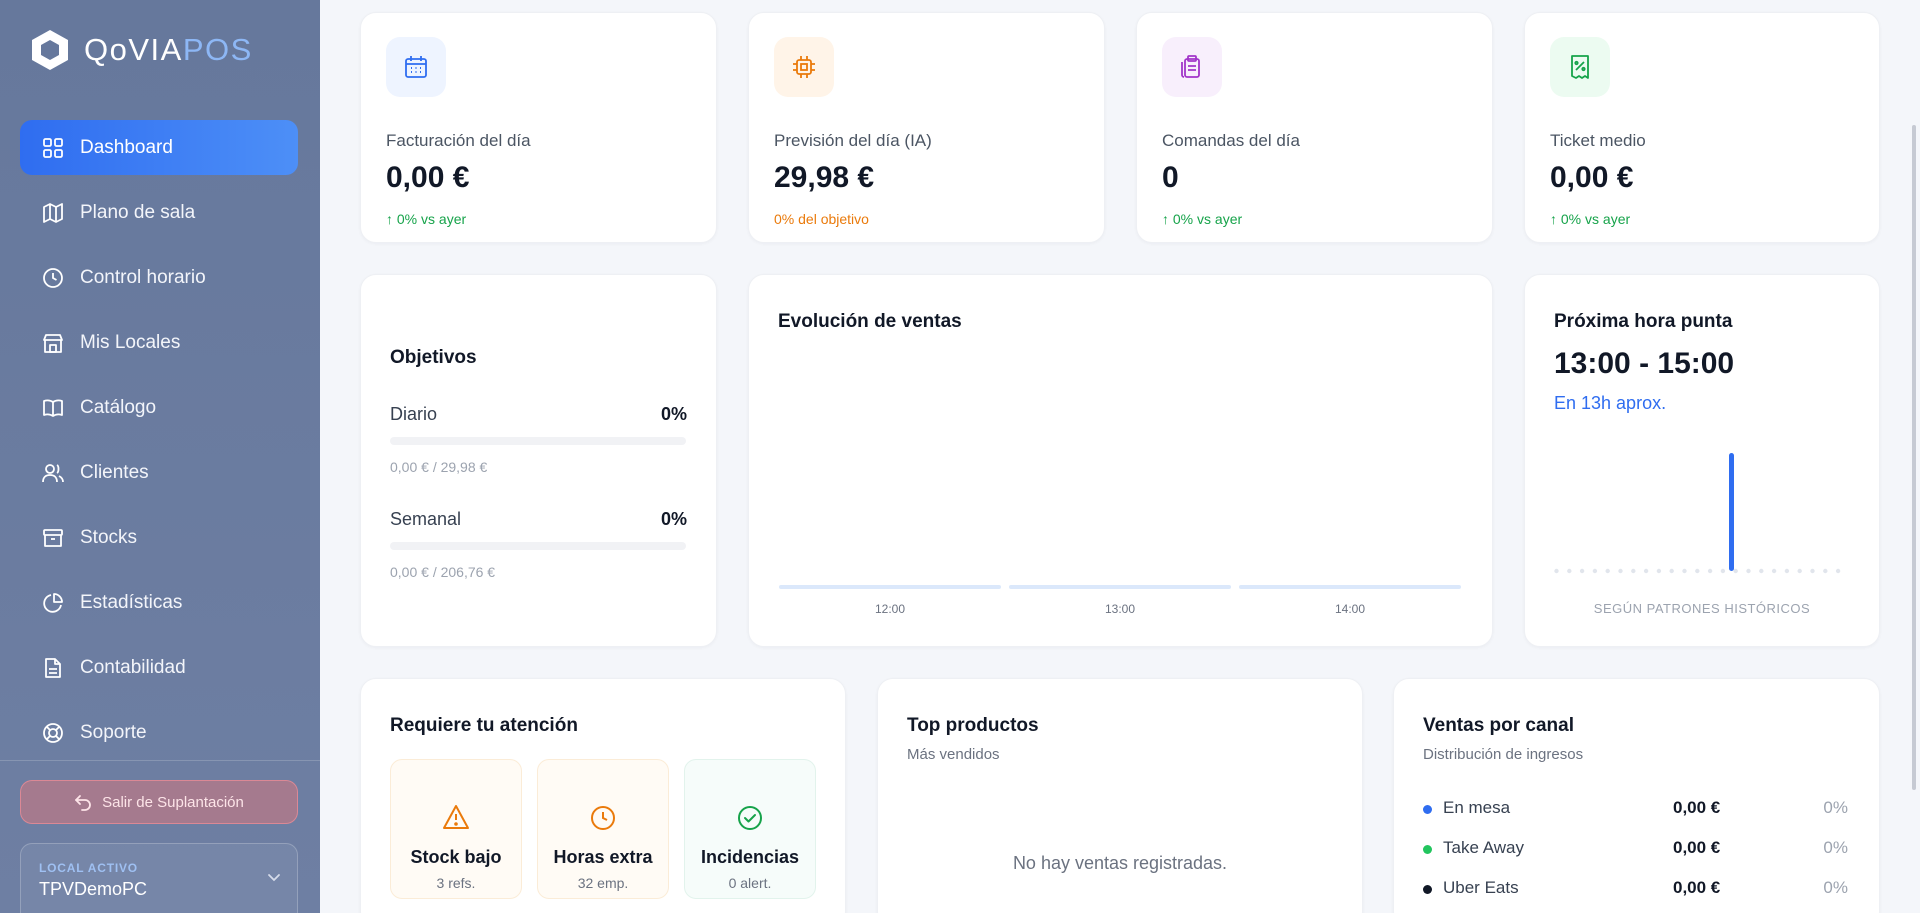 Image resolution: width=1920 pixels, height=913 pixels. Describe the element at coordinates (673, 519) in the screenshot. I see `objetivo-semanal-pct: 0%` at that location.